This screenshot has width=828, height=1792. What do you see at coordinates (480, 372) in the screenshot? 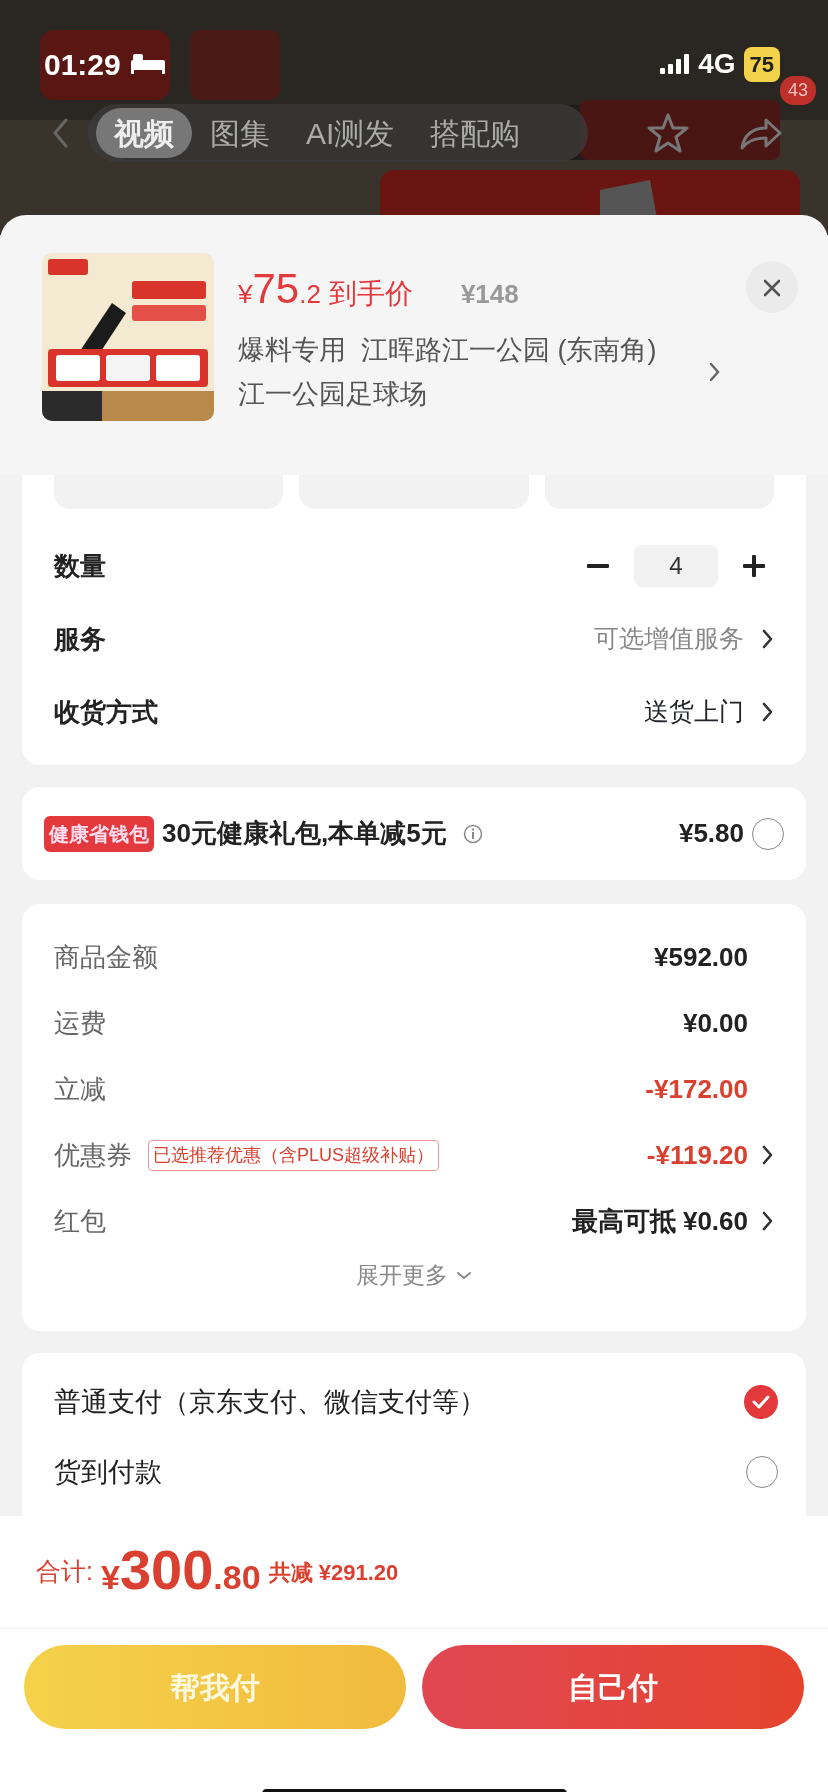
I see `address-link: 爆料专用 江晖路江一公园 (东南角) 江一公园足球场` at bounding box center [480, 372].